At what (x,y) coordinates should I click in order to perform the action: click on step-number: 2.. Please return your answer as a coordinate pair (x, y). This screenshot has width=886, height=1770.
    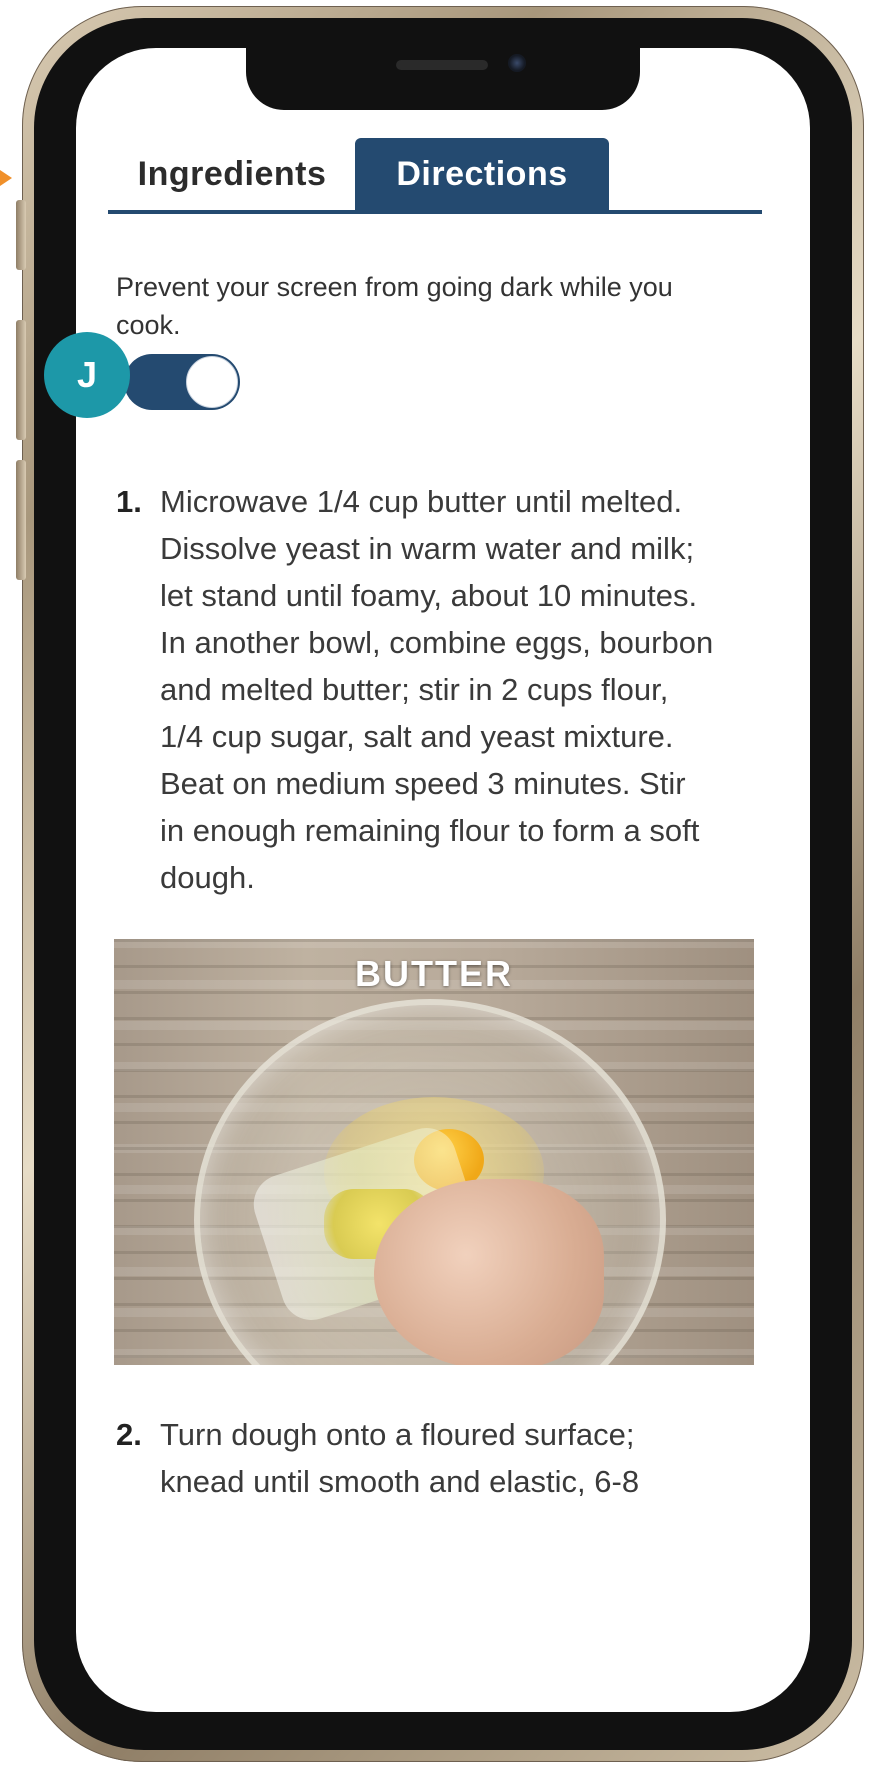
    Looking at the image, I should click on (129, 1434).